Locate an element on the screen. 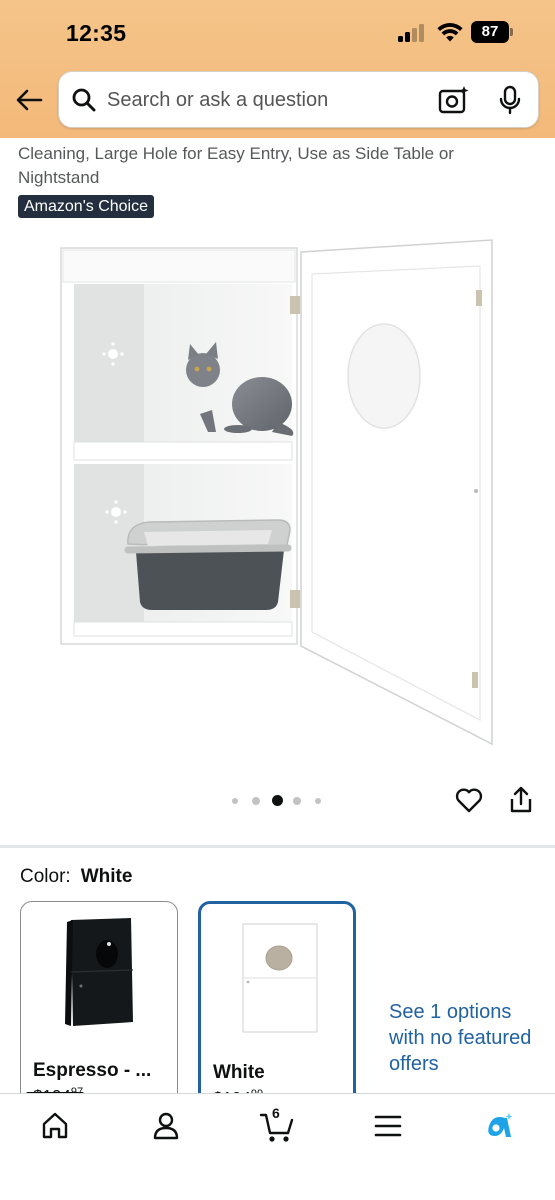  color-option-espresso: Espresso - ... $10497 is located at coordinates (99, 1006).